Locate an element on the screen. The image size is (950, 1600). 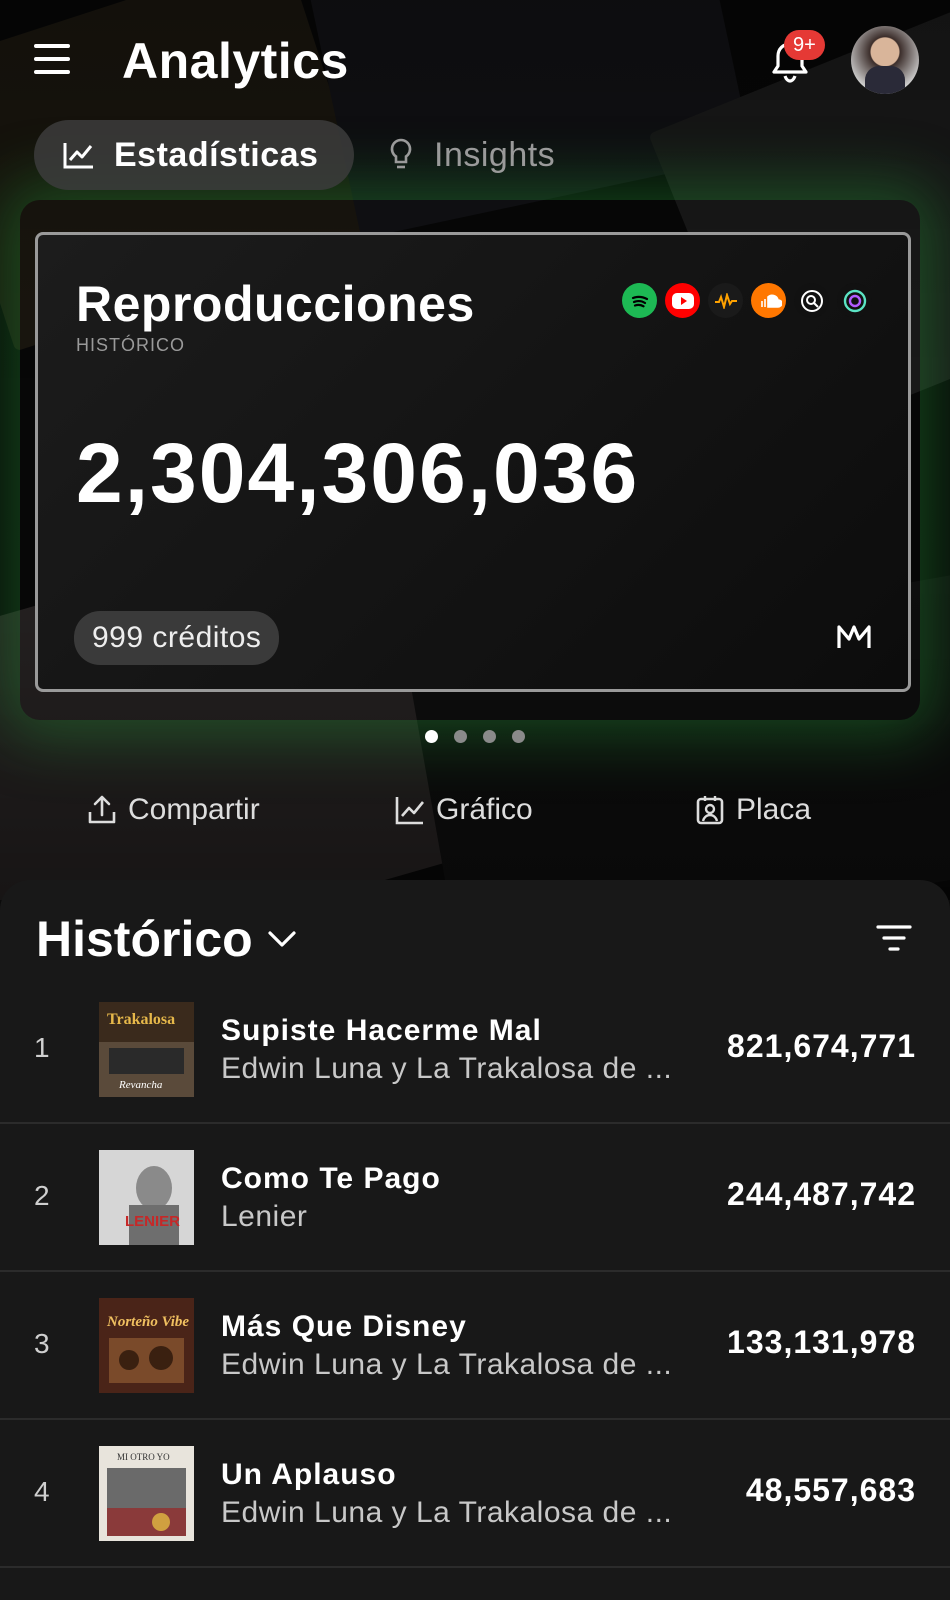
track-row: 2 LENIER Como Te Pago Lenier 244,487,742 is located at coordinates (475, 1198).